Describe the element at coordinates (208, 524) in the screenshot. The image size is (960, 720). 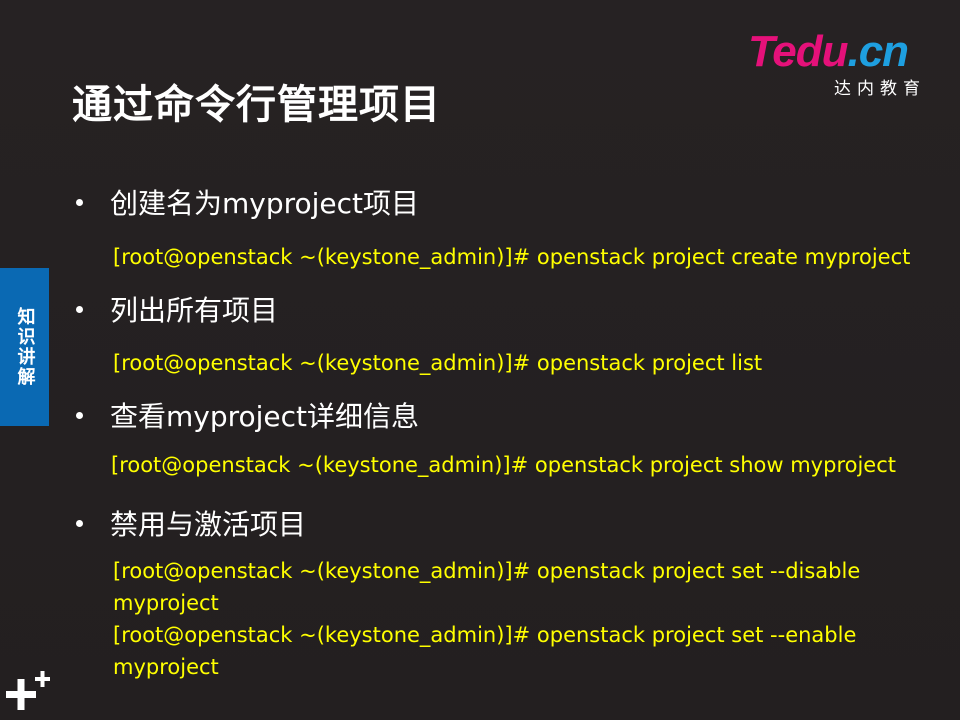
I see `bullet-text: 禁用与激活项目` at that location.